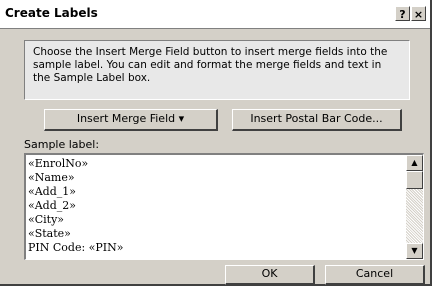 The width and height of the screenshot is (434, 286). What do you see at coordinates (76, 192) in the screenshot?
I see `sample-line: «Add_1»` at bounding box center [76, 192].